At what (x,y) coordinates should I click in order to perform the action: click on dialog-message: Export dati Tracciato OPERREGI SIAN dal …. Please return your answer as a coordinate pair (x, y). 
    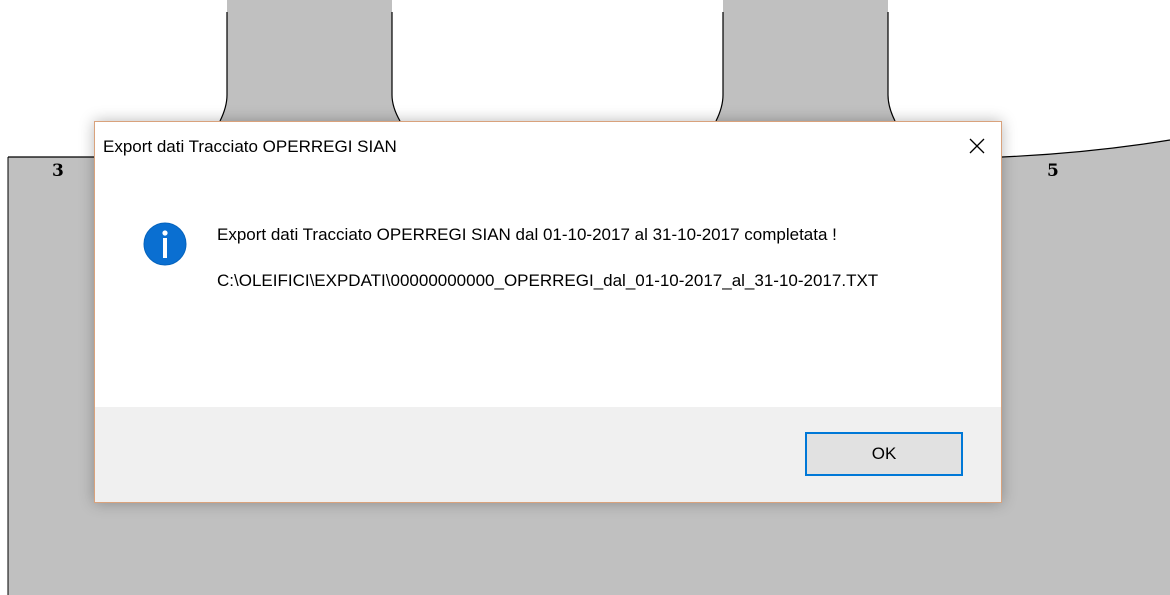
    Looking at the image, I should click on (587, 268).